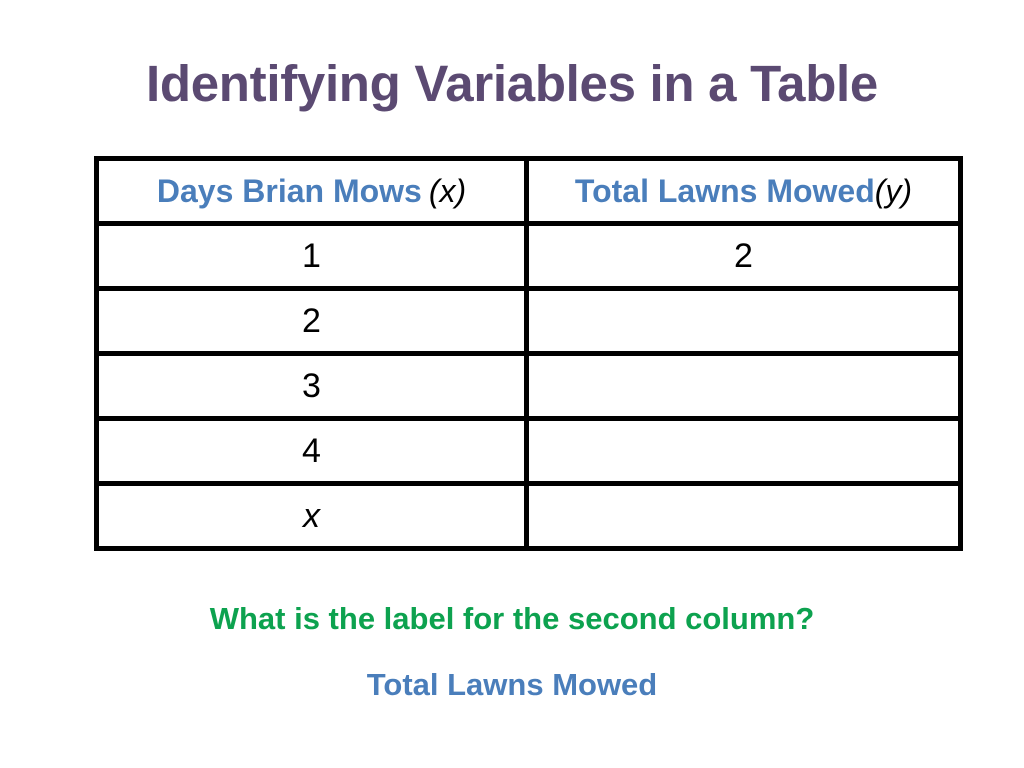 The image size is (1024, 768). I want to click on answer-text: Total Lawns Mowed, so click(512, 684).